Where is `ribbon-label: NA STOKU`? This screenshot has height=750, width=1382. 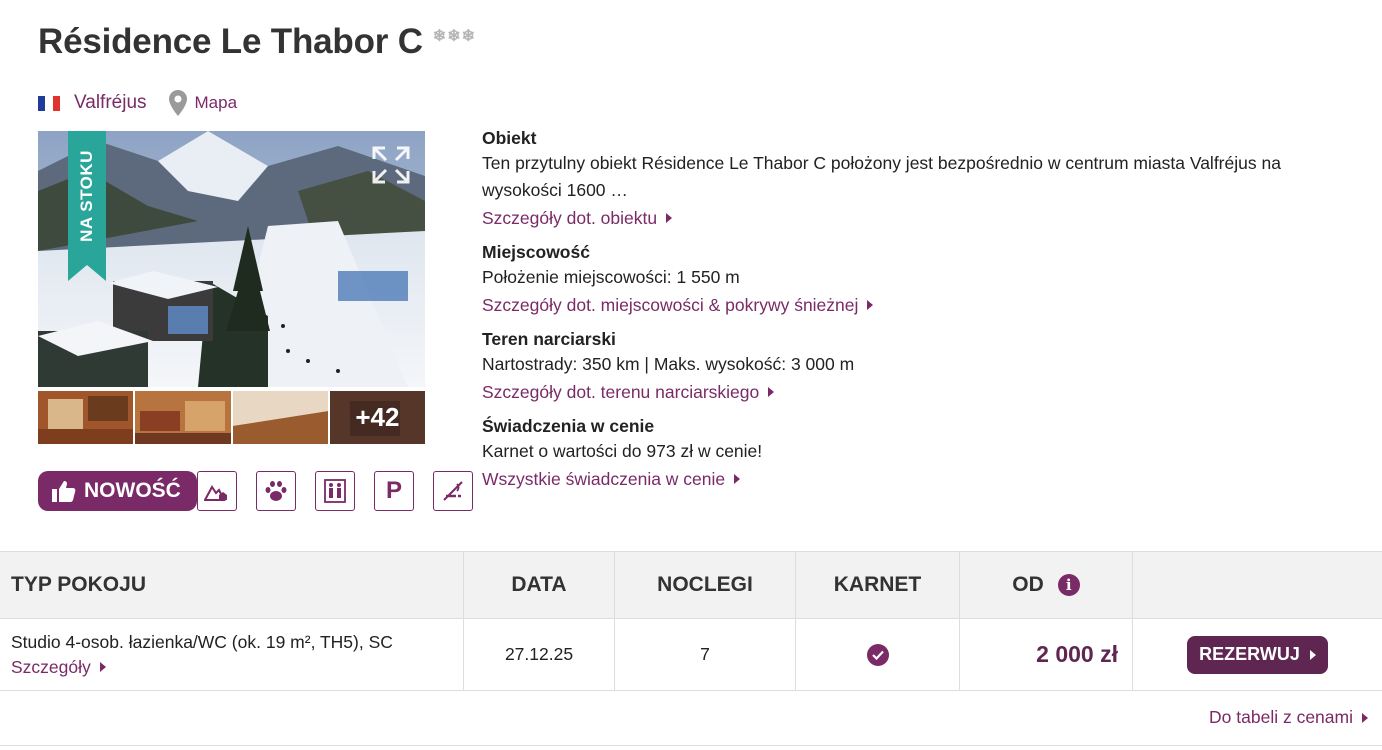 ribbon-label: NA STOKU is located at coordinates (86, 196).